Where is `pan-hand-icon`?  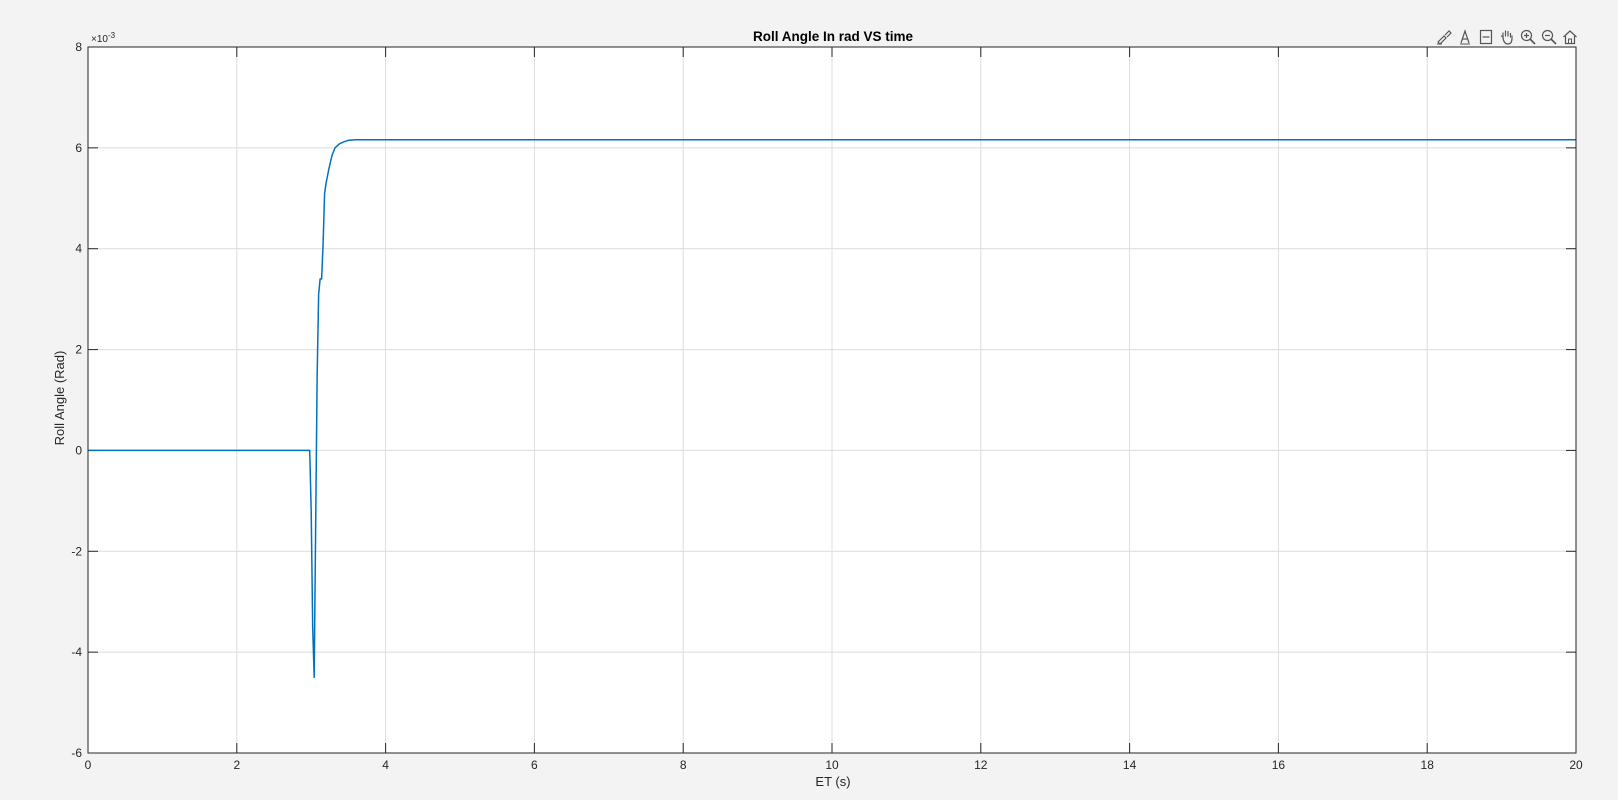 pan-hand-icon is located at coordinates (1506, 37).